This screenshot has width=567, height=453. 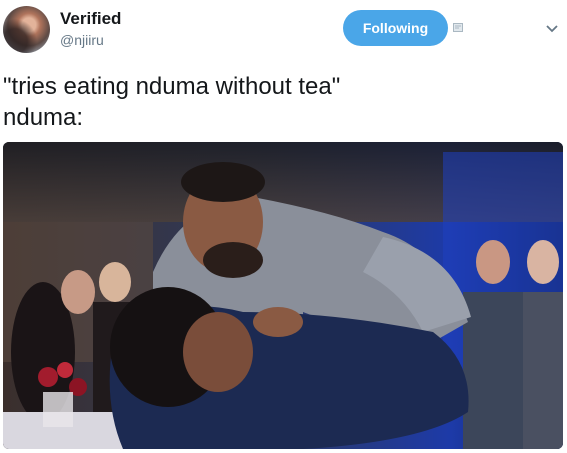 I want to click on following-button: Following, so click(x=395, y=28).